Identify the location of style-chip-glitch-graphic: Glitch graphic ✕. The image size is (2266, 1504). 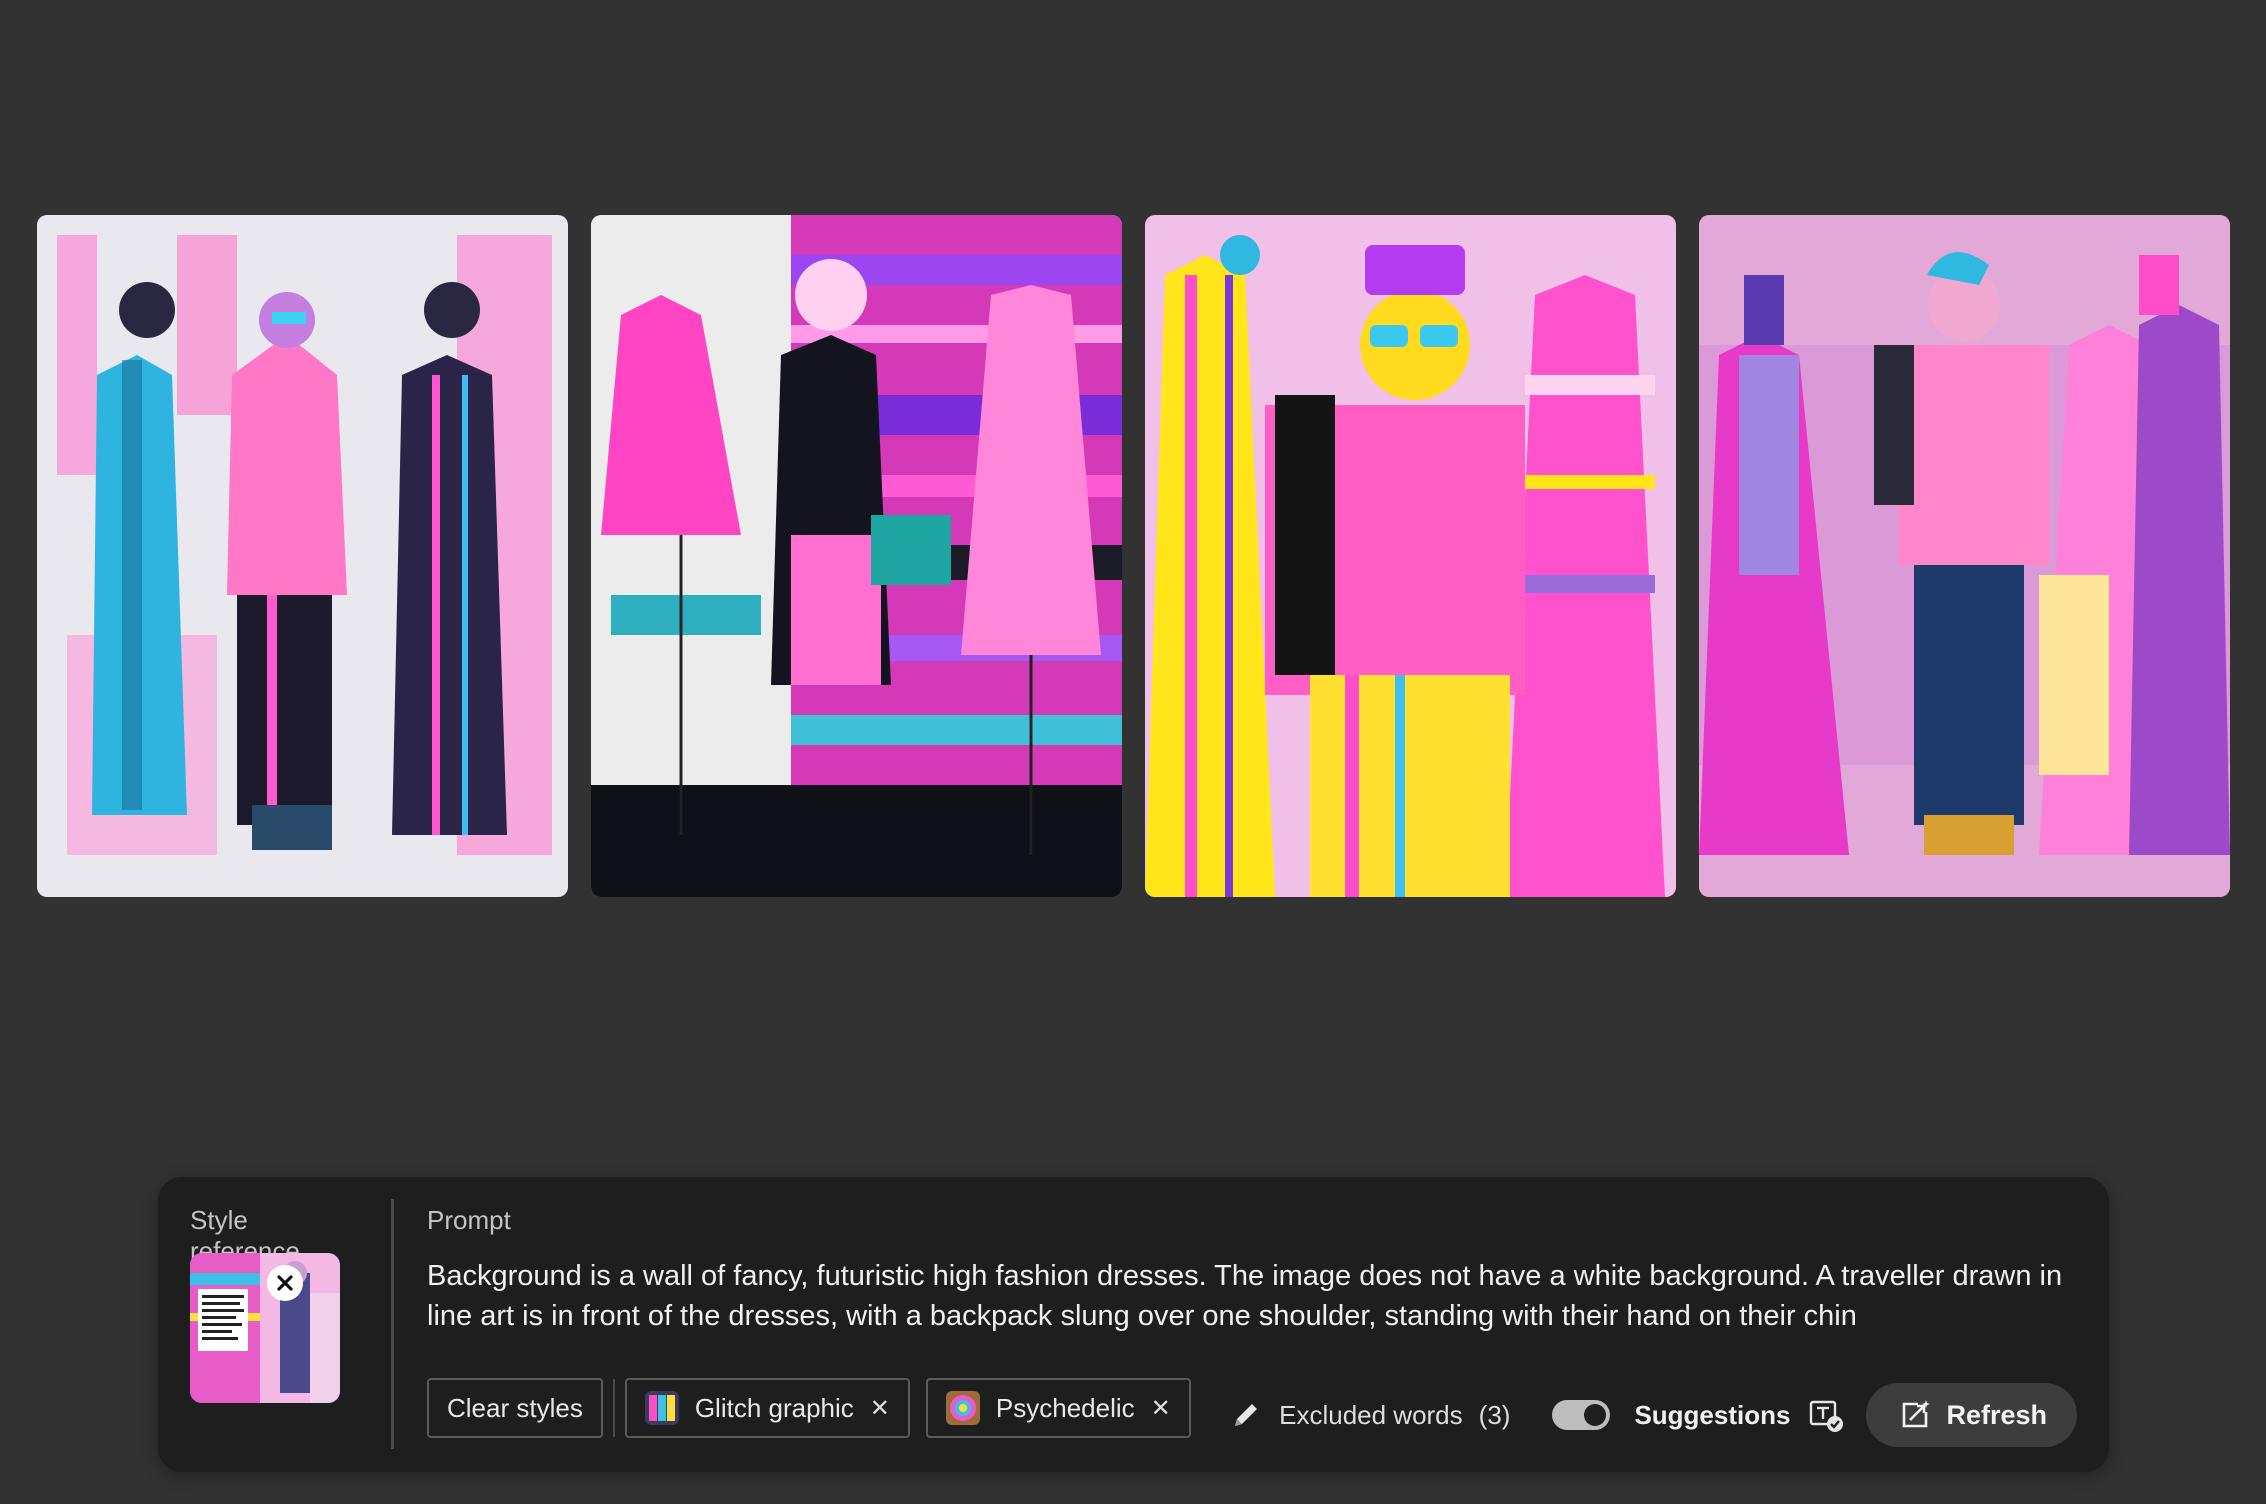
(767, 1408).